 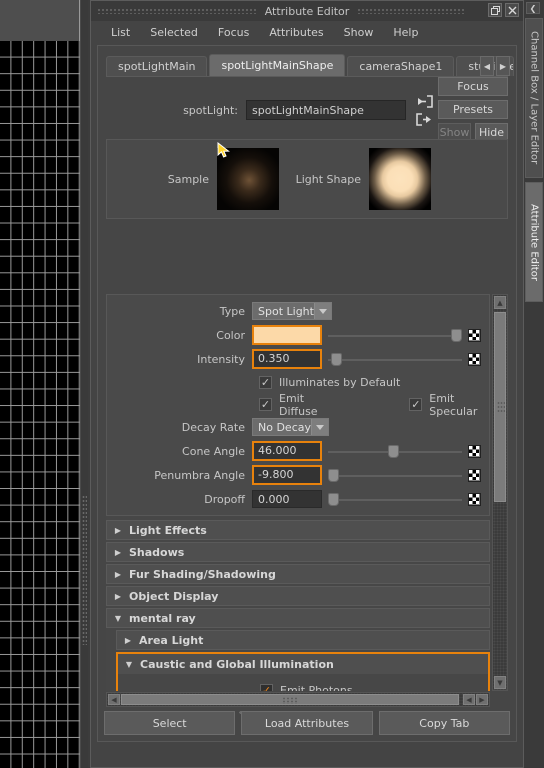 What do you see at coordinates (307, 723) in the screenshot?
I see `load-attributes-button: Load Attributes` at bounding box center [307, 723].